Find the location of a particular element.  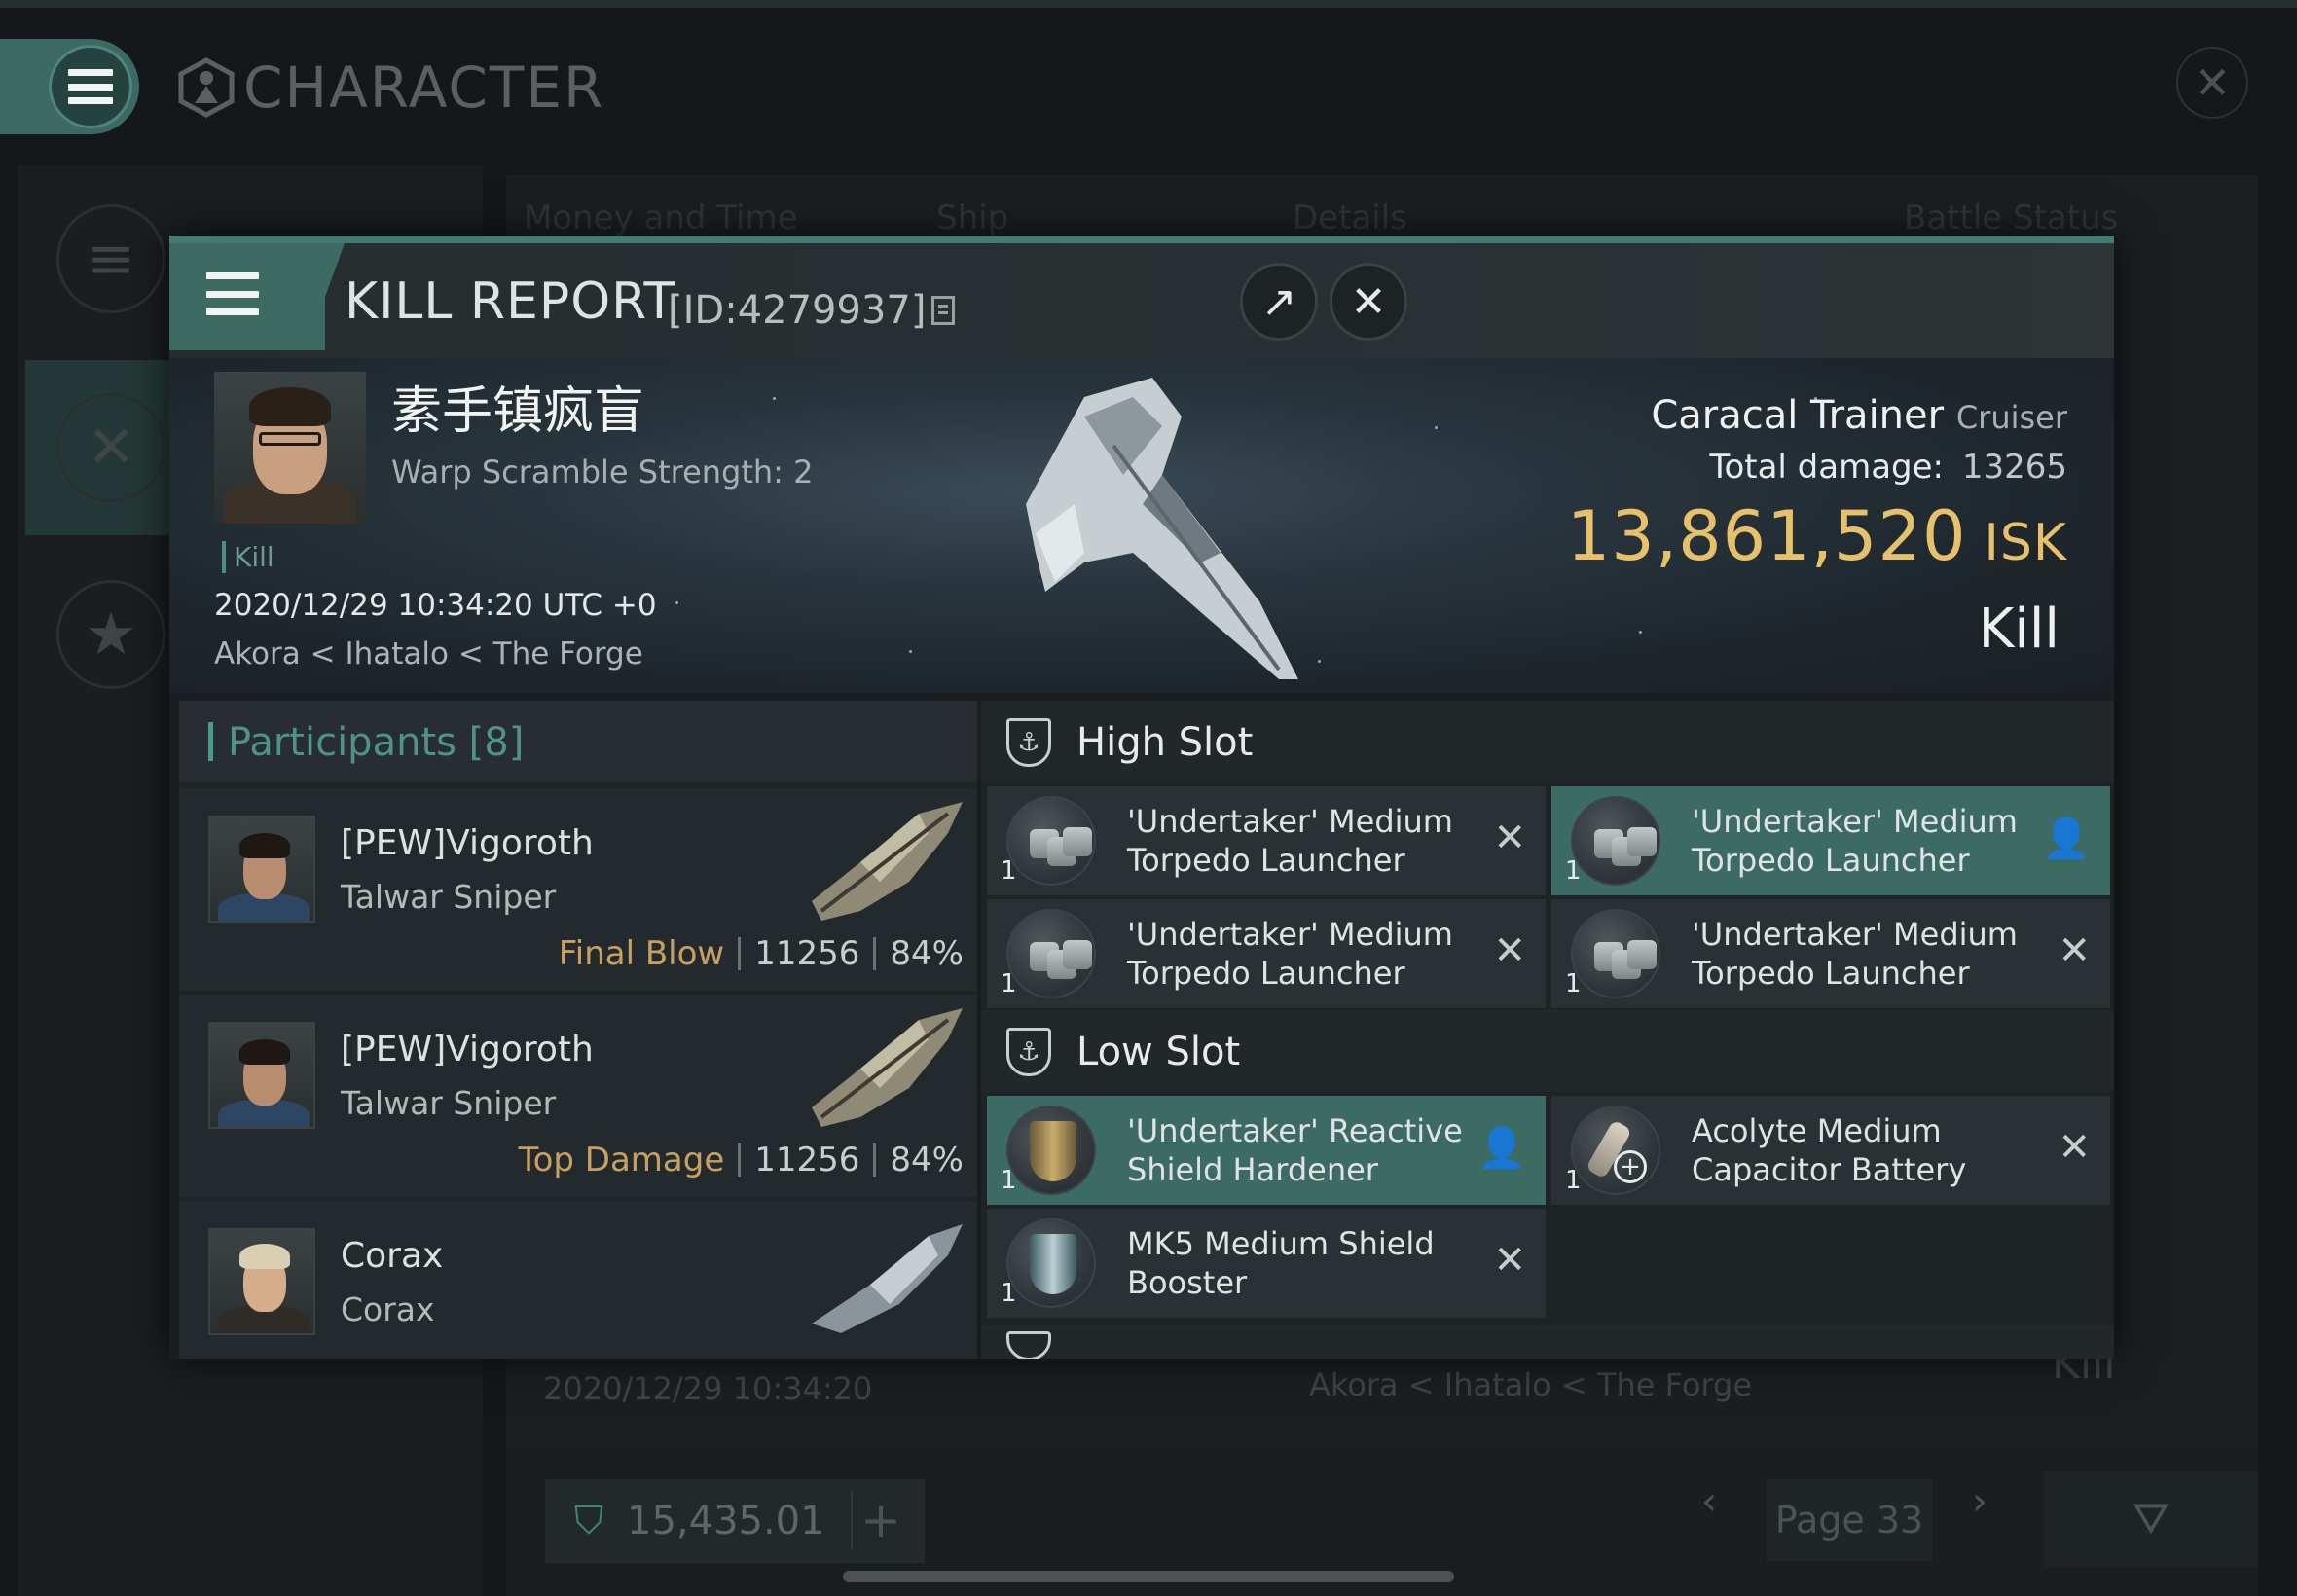

mid-slot-header-partial is located at coordinates (1548, 1342).